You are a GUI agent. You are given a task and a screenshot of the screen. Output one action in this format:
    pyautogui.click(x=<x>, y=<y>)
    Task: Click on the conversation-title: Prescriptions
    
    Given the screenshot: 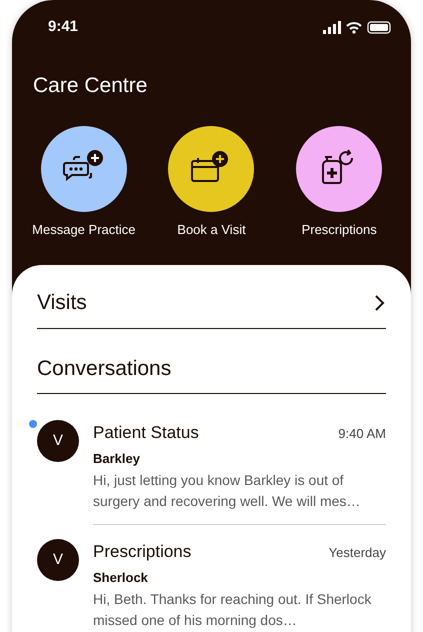 What is the action you would take?
    pyautogui.click(x=142, y=551)
    